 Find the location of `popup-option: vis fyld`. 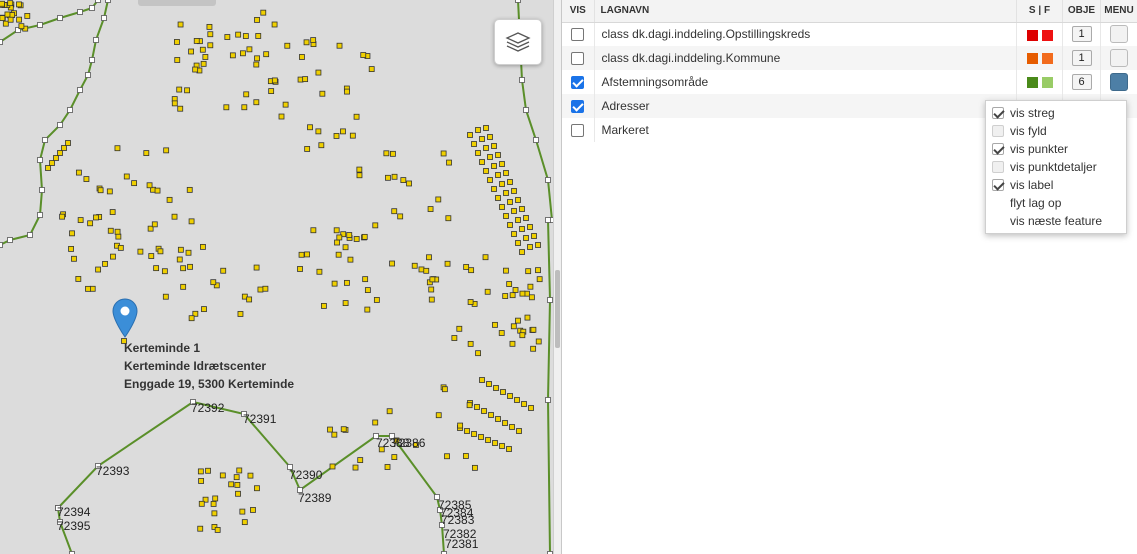

popup-option: vis fyld is located at coordinates (1056, 131).